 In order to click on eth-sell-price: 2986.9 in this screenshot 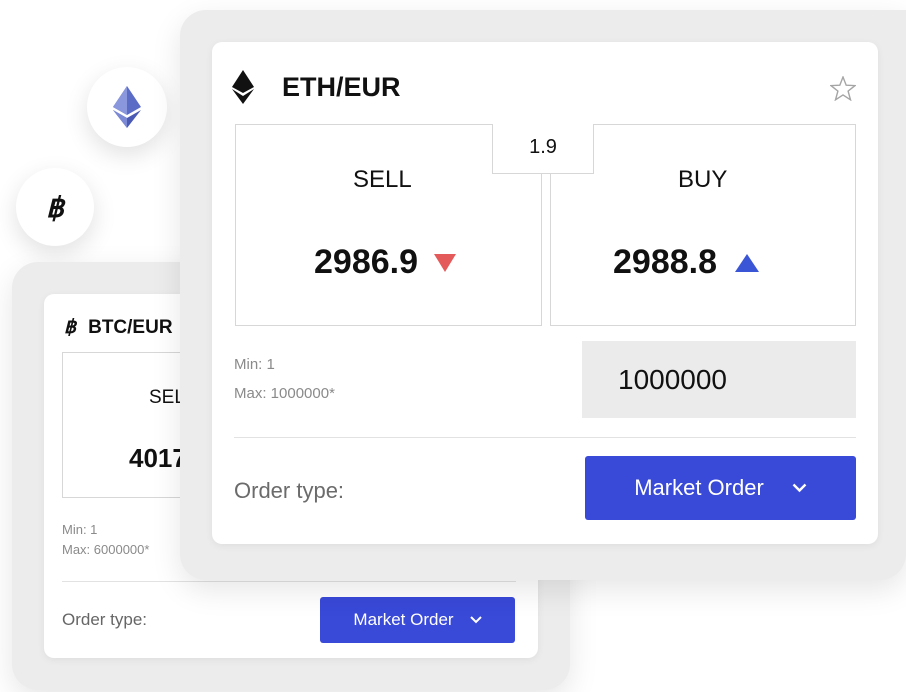, I will do `click(366, 262)`.